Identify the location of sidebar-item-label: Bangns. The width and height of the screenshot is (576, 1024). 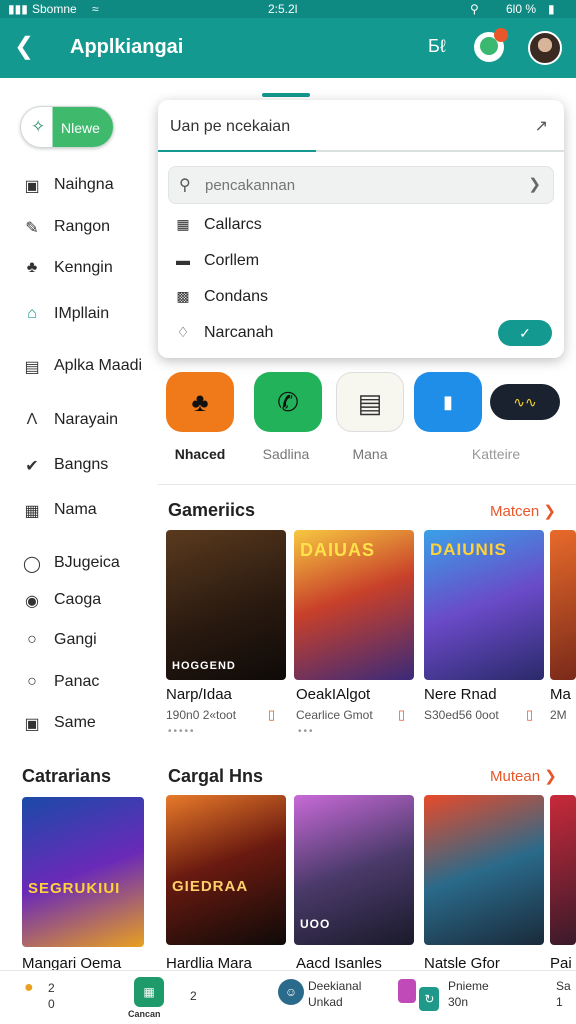
(81, 464).